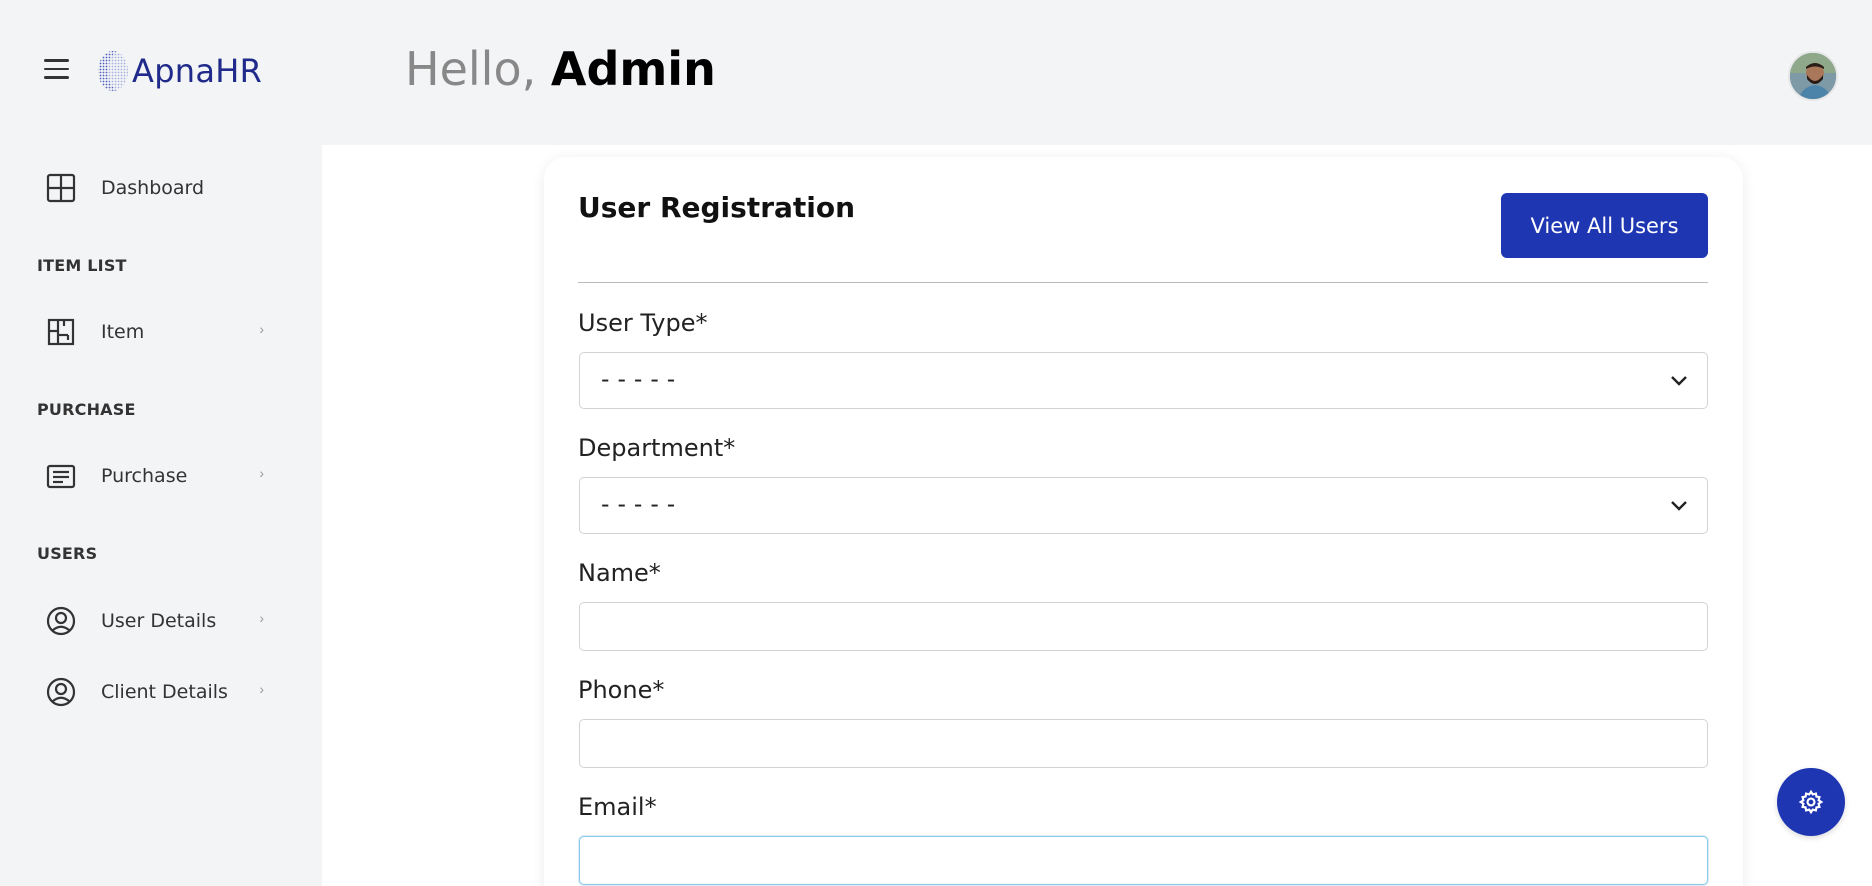 The height and width of the screenshot is (886, 1872). What do you see at coordinates (197, 71) in the screenshot?
I see `brand-name: ApnaHR` at bounding box center [197, 71].